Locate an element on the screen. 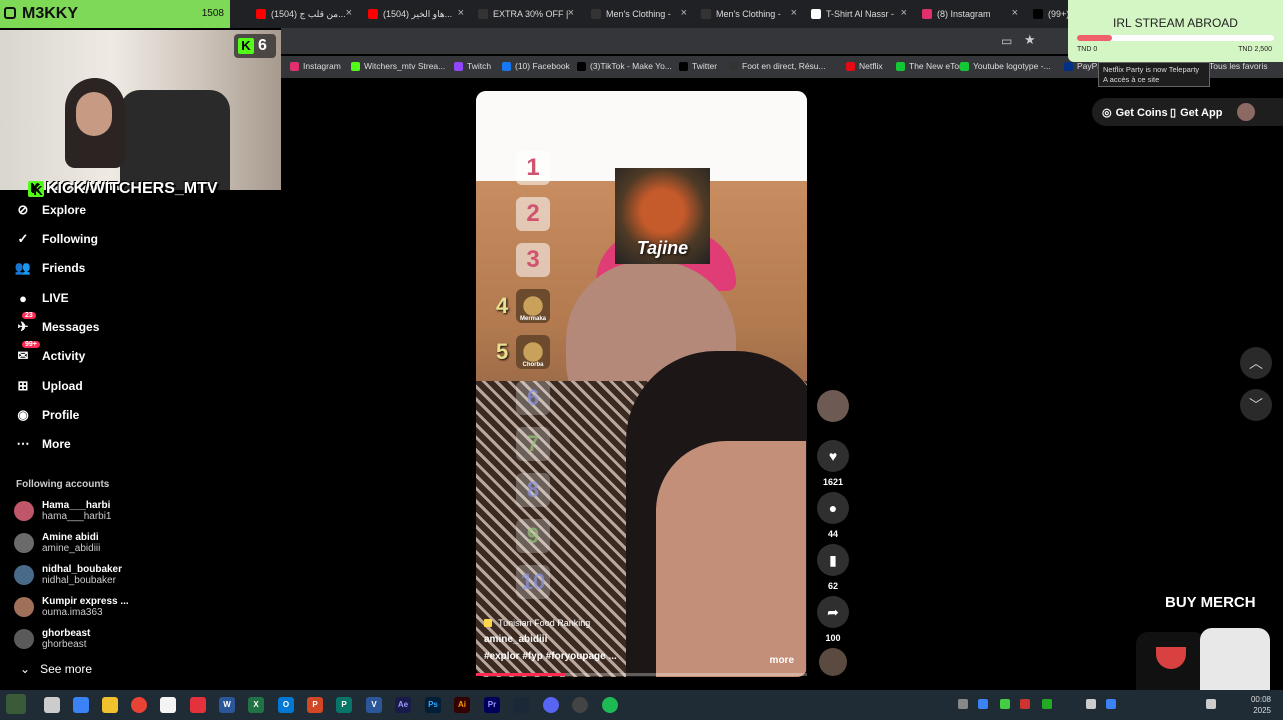  clock-time: 00:08 is located at coordinates (1260, 699).